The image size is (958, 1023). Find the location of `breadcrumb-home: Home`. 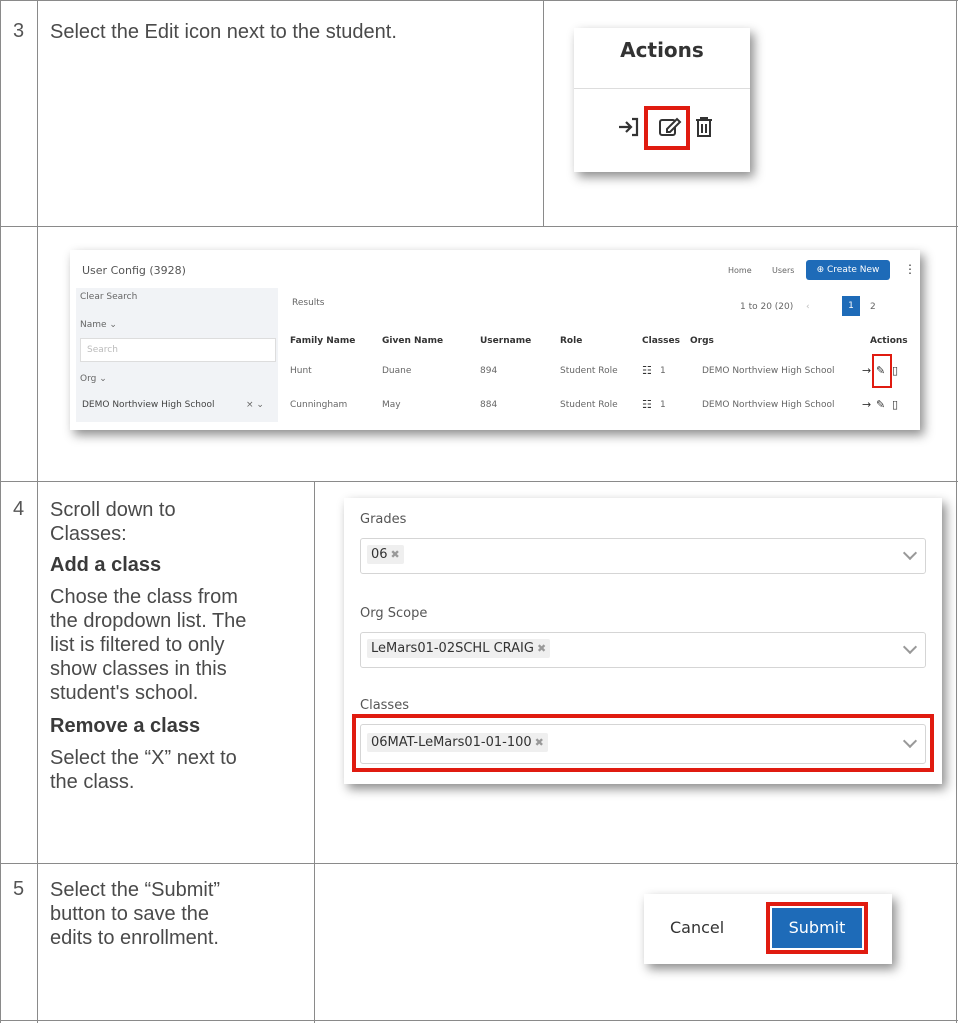

breadcrumb-home: Home is located at coordinates (740, 270).